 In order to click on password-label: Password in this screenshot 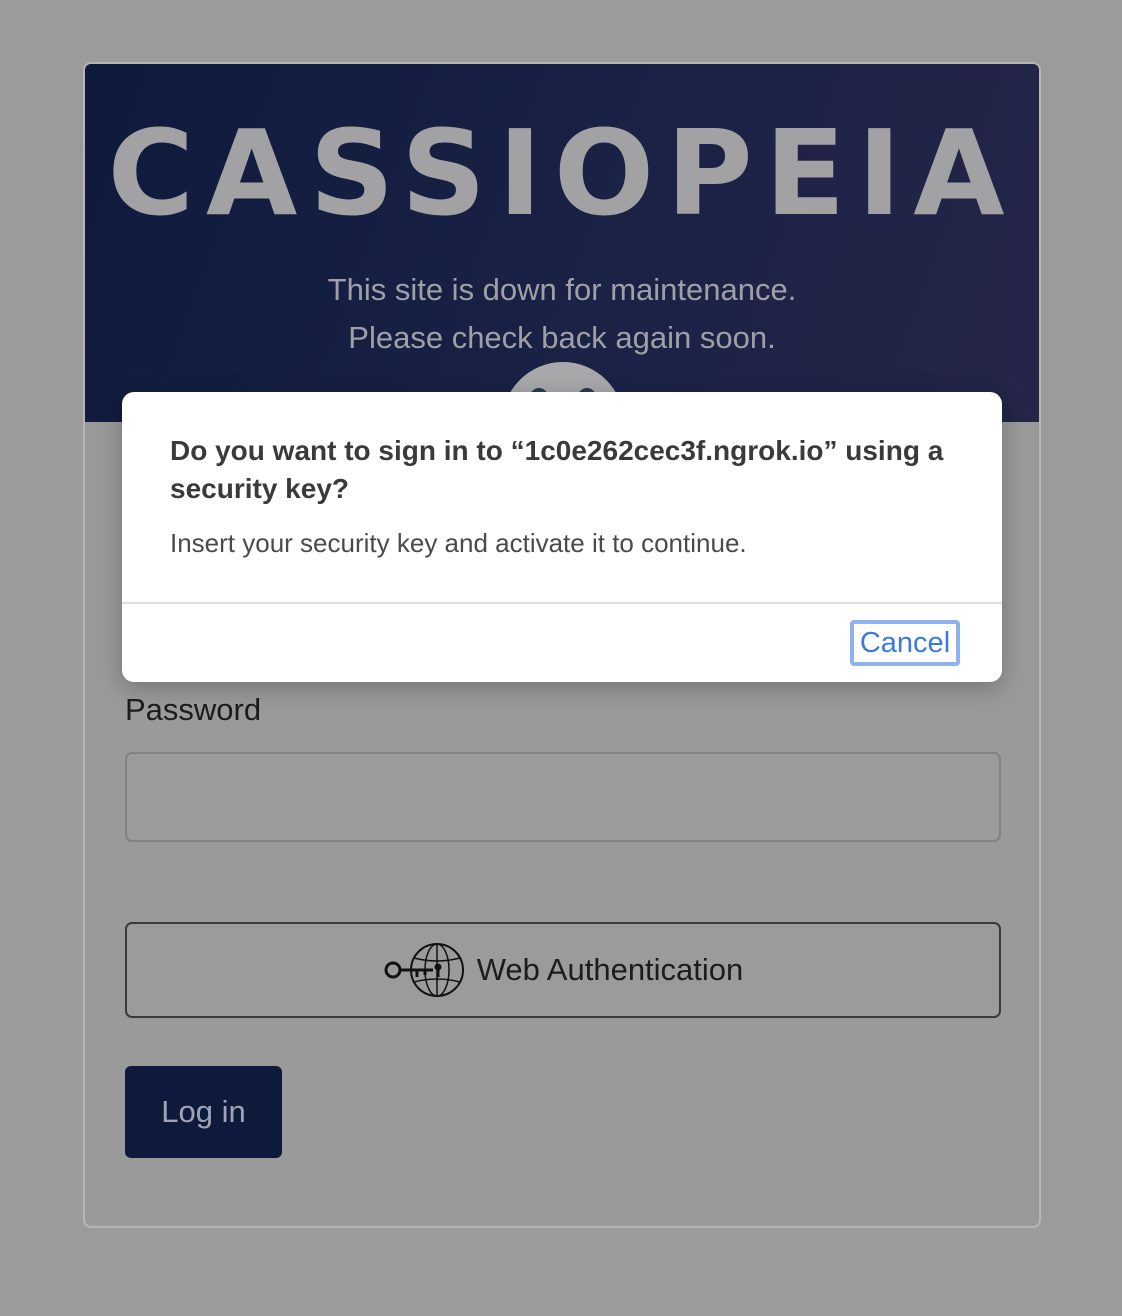, I will do `click(193, 709)`.